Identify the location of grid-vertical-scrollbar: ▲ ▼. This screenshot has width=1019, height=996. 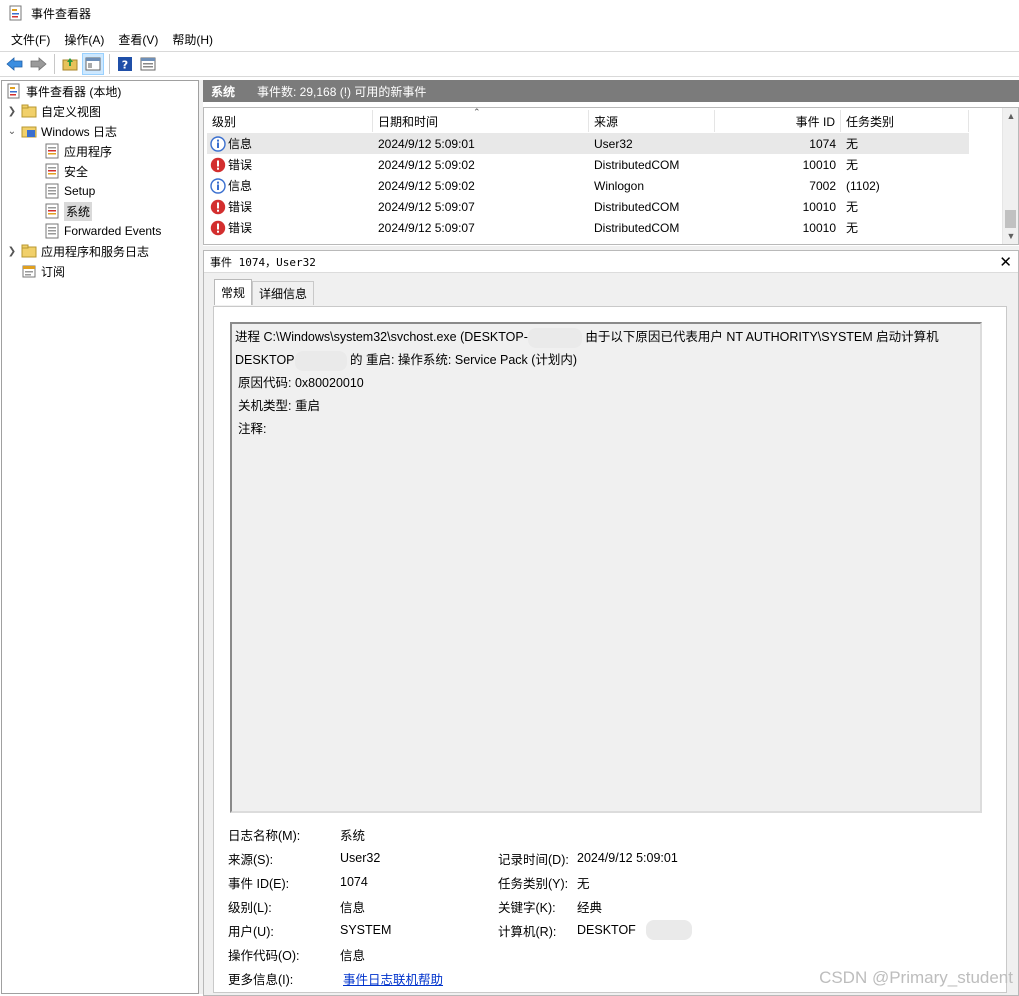
(1010, 176).